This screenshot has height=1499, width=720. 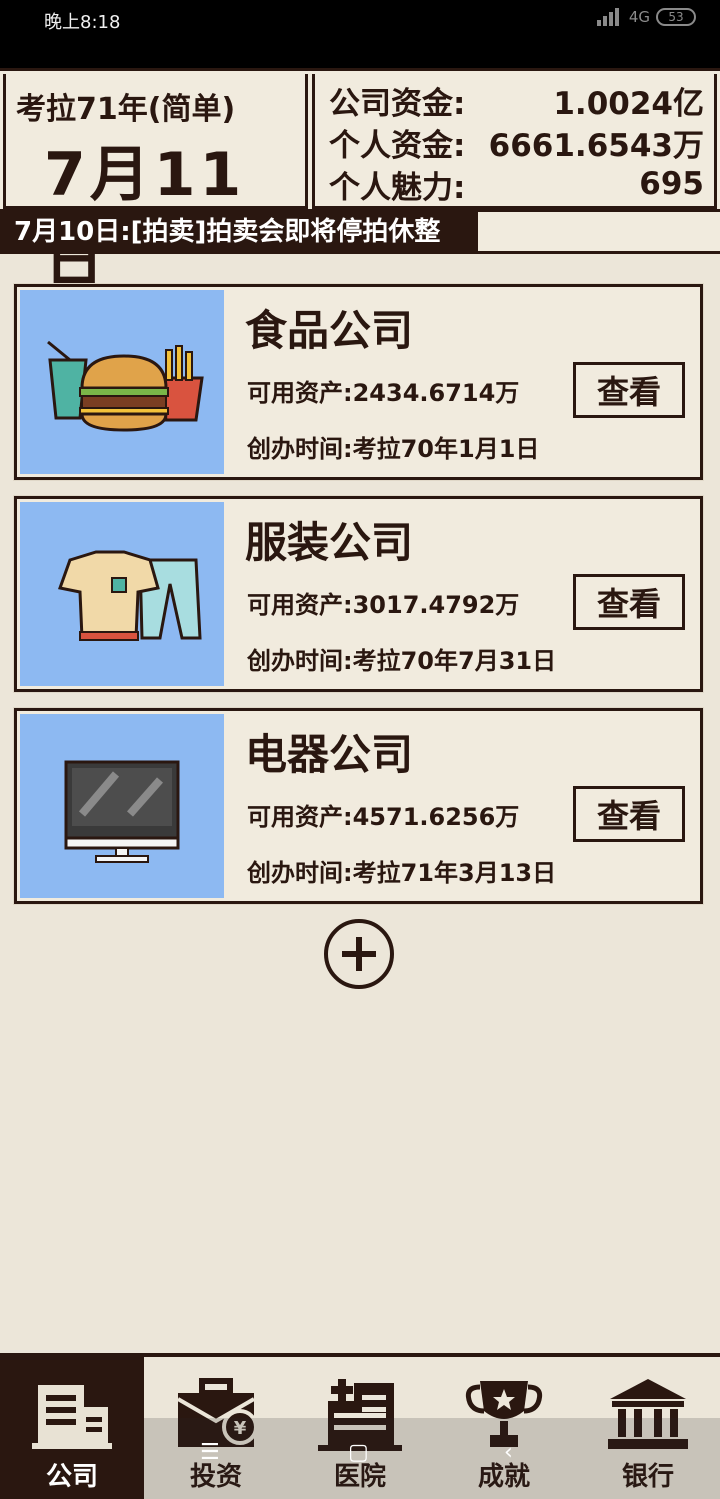 What do you see at coordinates (155, 185) in the screenshot?
I see `date-box: 考拉71年(简单) 7月11日` at bounding box center [155, 185].